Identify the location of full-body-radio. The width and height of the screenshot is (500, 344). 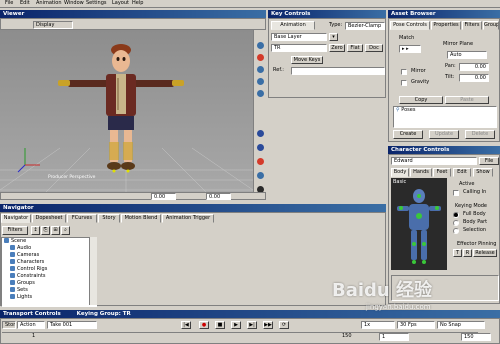
(456, 215).